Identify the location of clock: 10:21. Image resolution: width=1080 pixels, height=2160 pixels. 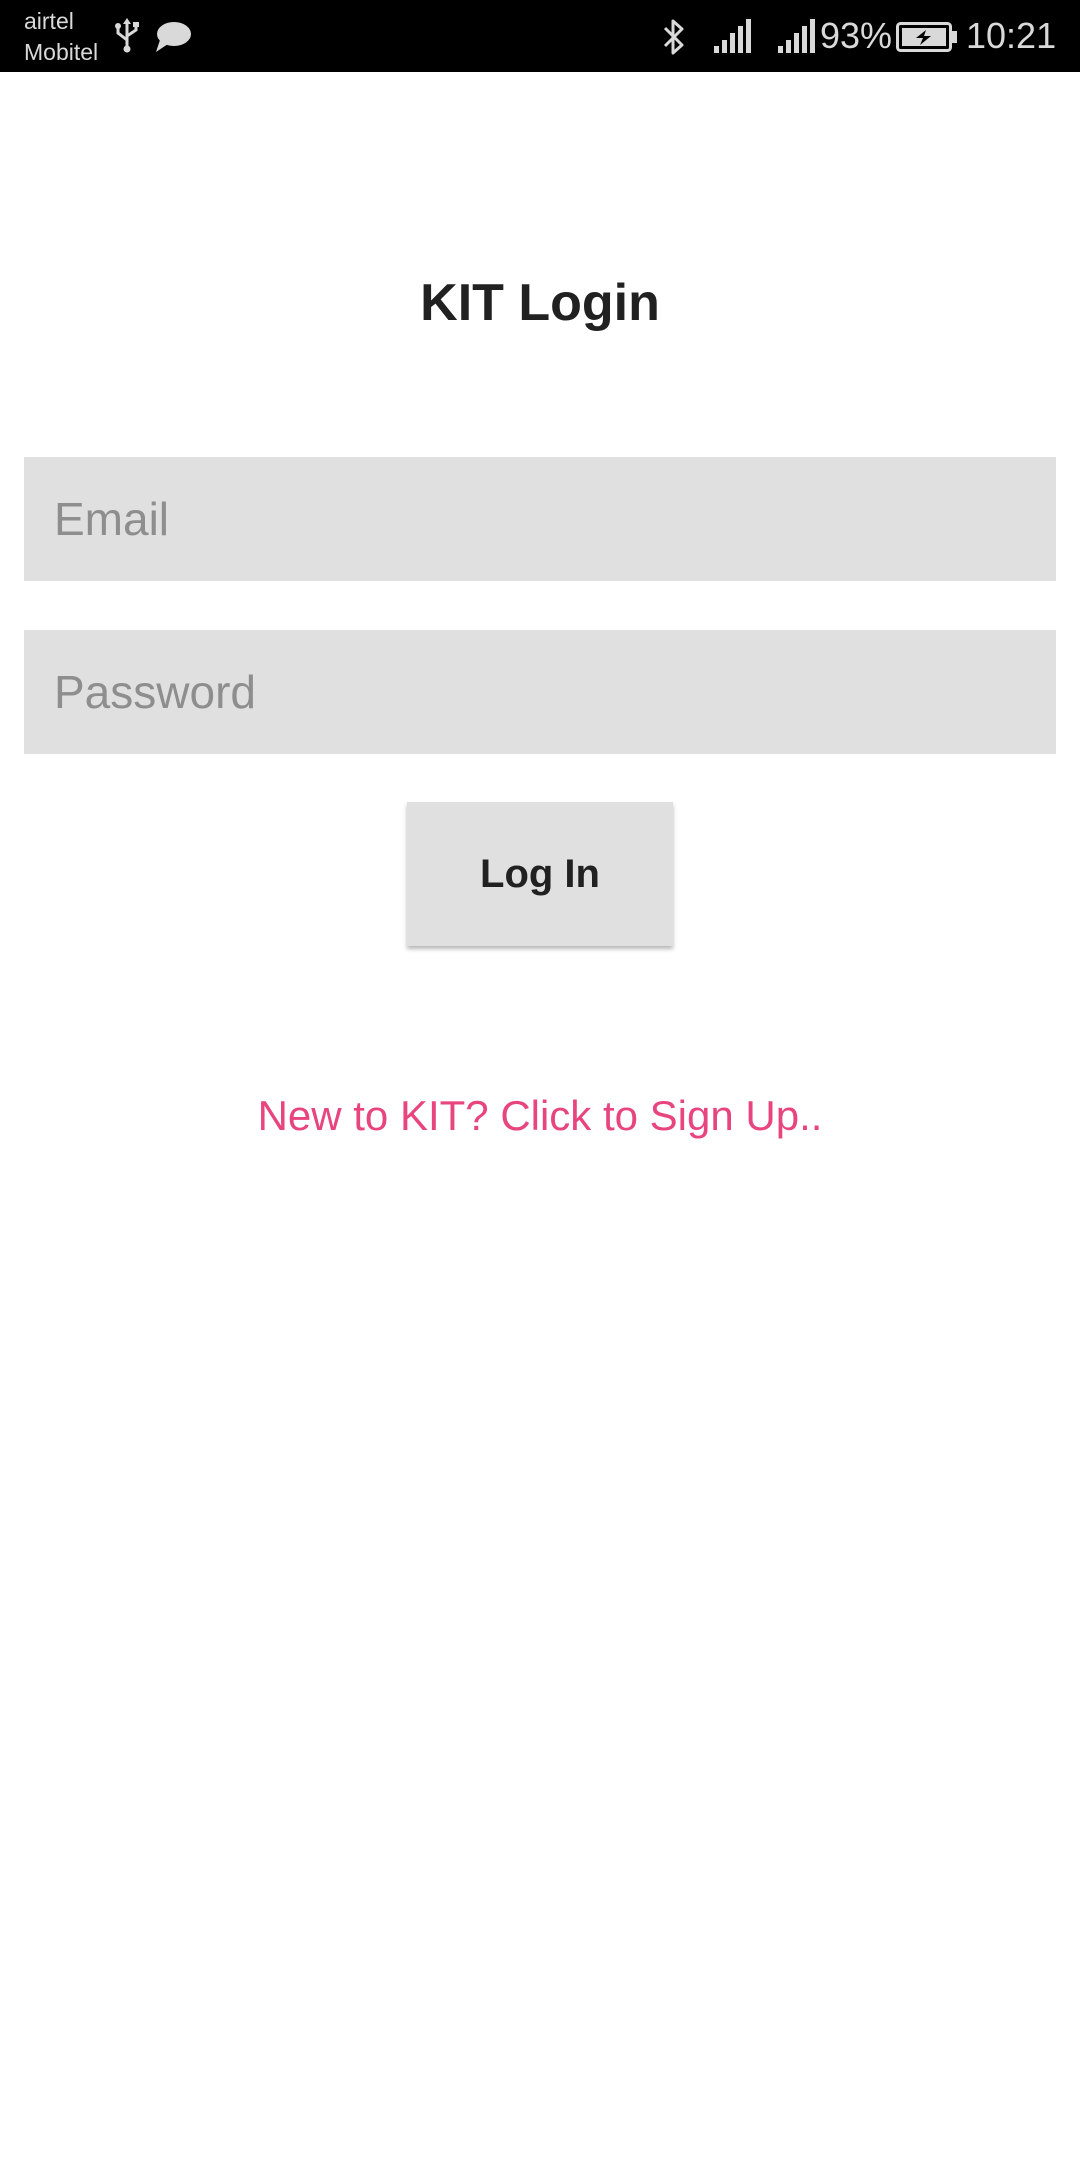
(1011, 35).